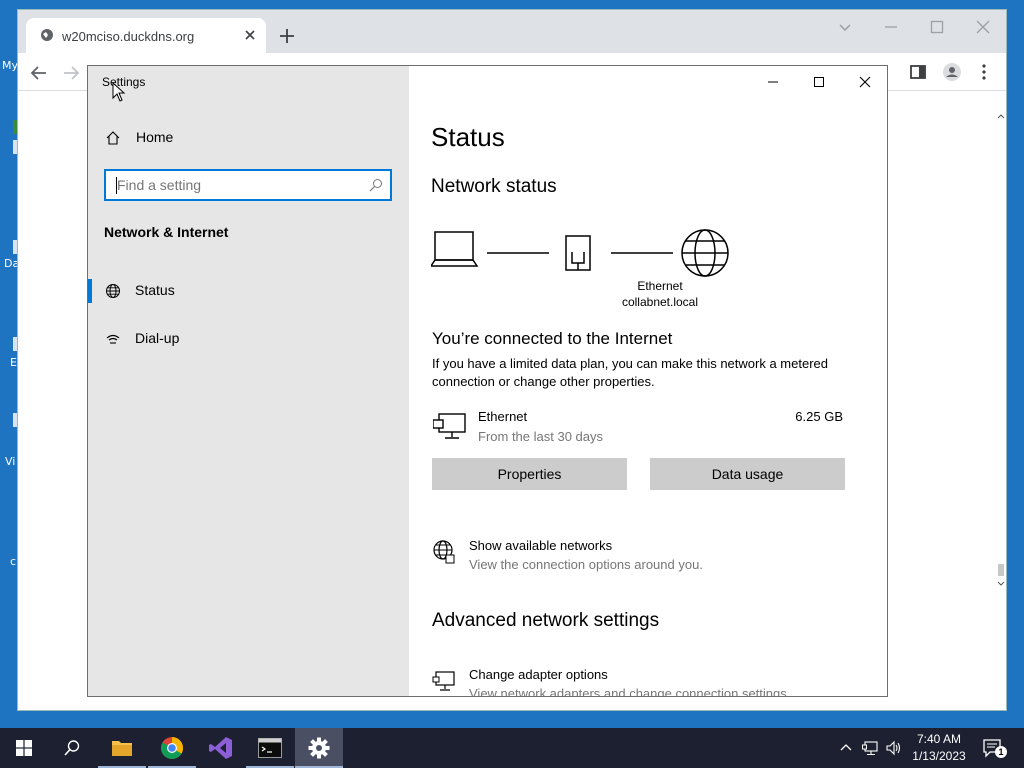 The image size is (1024, 768). Describe the element at coordinates (155, 137) in the screenshot. I see `sidebar-item-label: Home` at that location.